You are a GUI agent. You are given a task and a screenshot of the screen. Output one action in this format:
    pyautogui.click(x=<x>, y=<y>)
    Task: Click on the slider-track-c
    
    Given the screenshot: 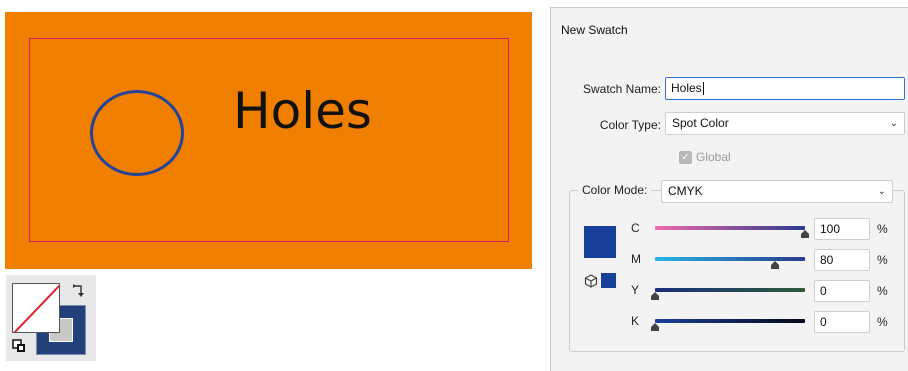 What is the action you would take?
    pyautogui.click(x=730, y=228)
    